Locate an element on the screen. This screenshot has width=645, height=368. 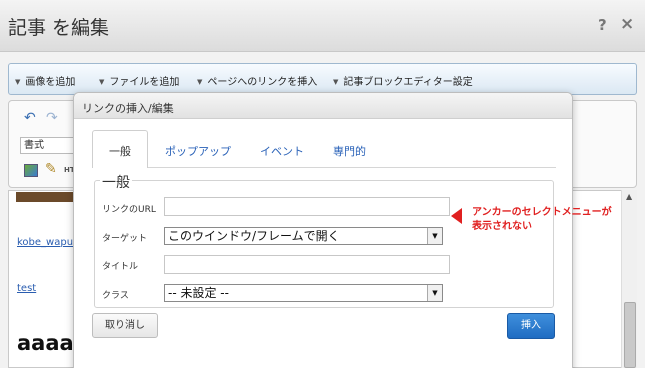
content-heading: aaaa is located at coordinates (45, 343).